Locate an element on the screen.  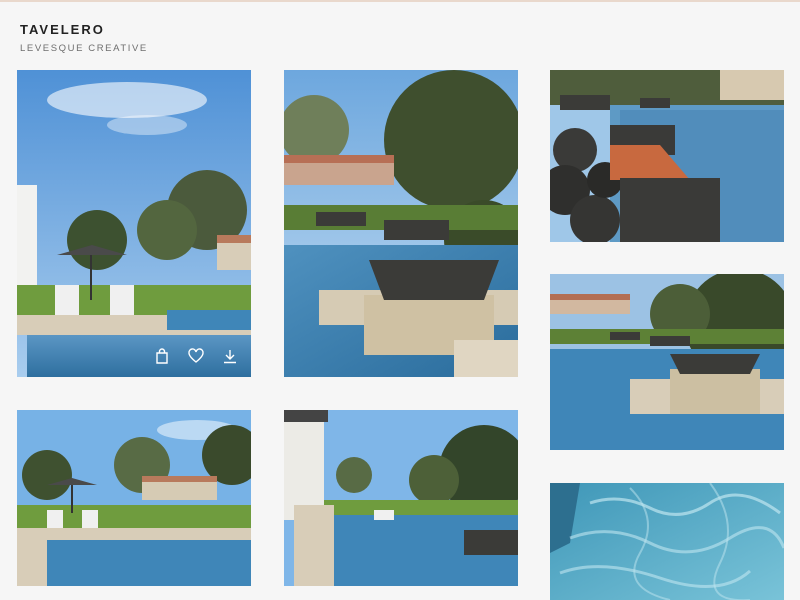
photo-7-image is located at coordinates (667, 541).